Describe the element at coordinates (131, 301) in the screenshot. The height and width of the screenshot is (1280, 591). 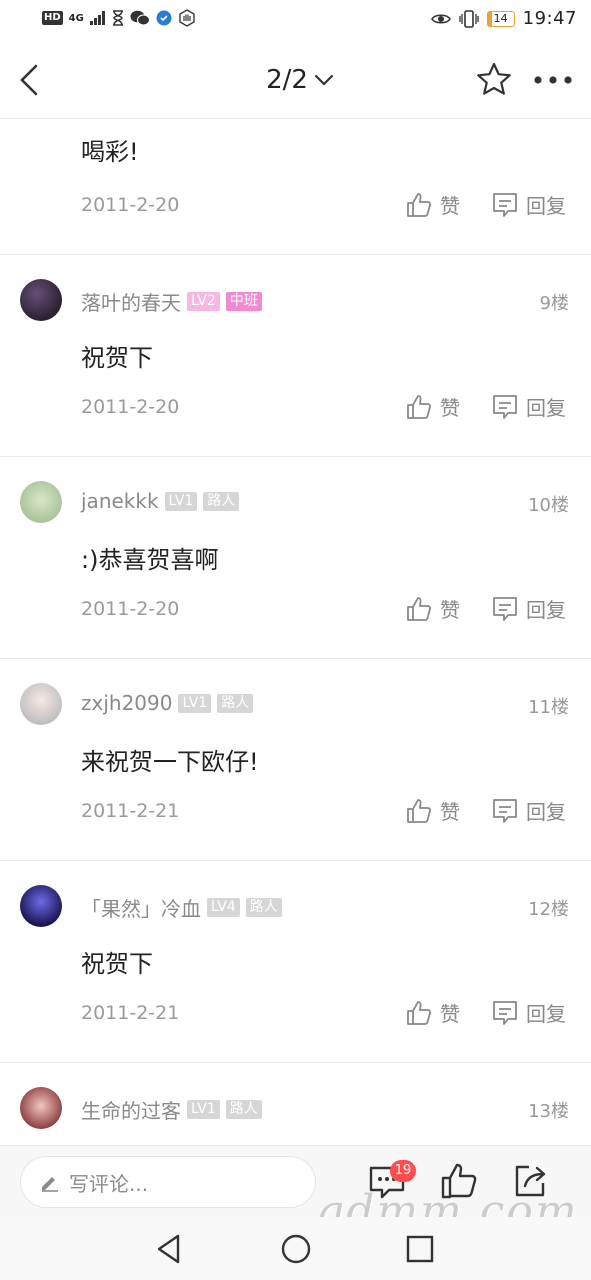
I see `username: 落叶的春天` at that location.